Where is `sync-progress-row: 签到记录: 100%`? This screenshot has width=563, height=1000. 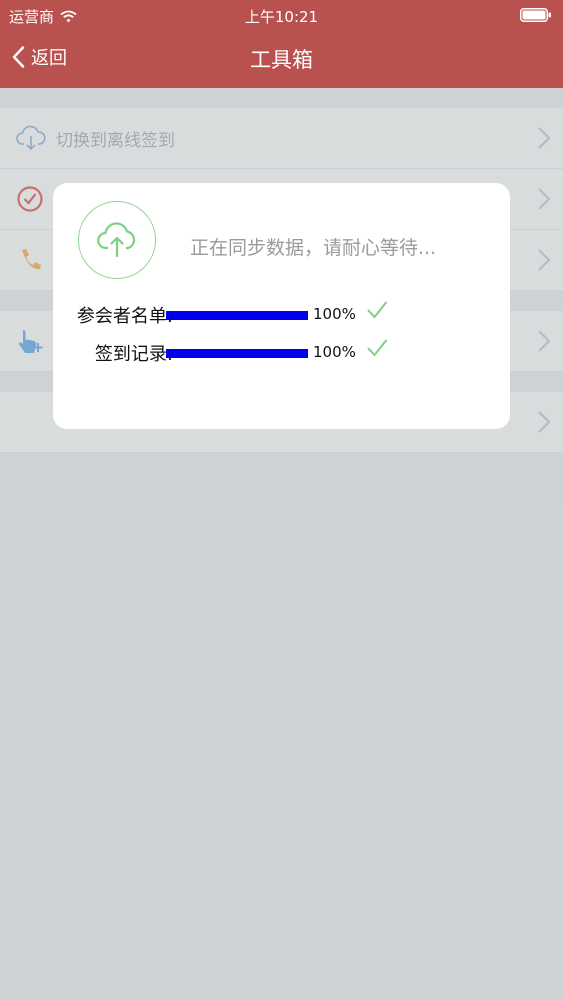
sync-progress-row: 签到记录: 100% is located at coordinates (281, 353).